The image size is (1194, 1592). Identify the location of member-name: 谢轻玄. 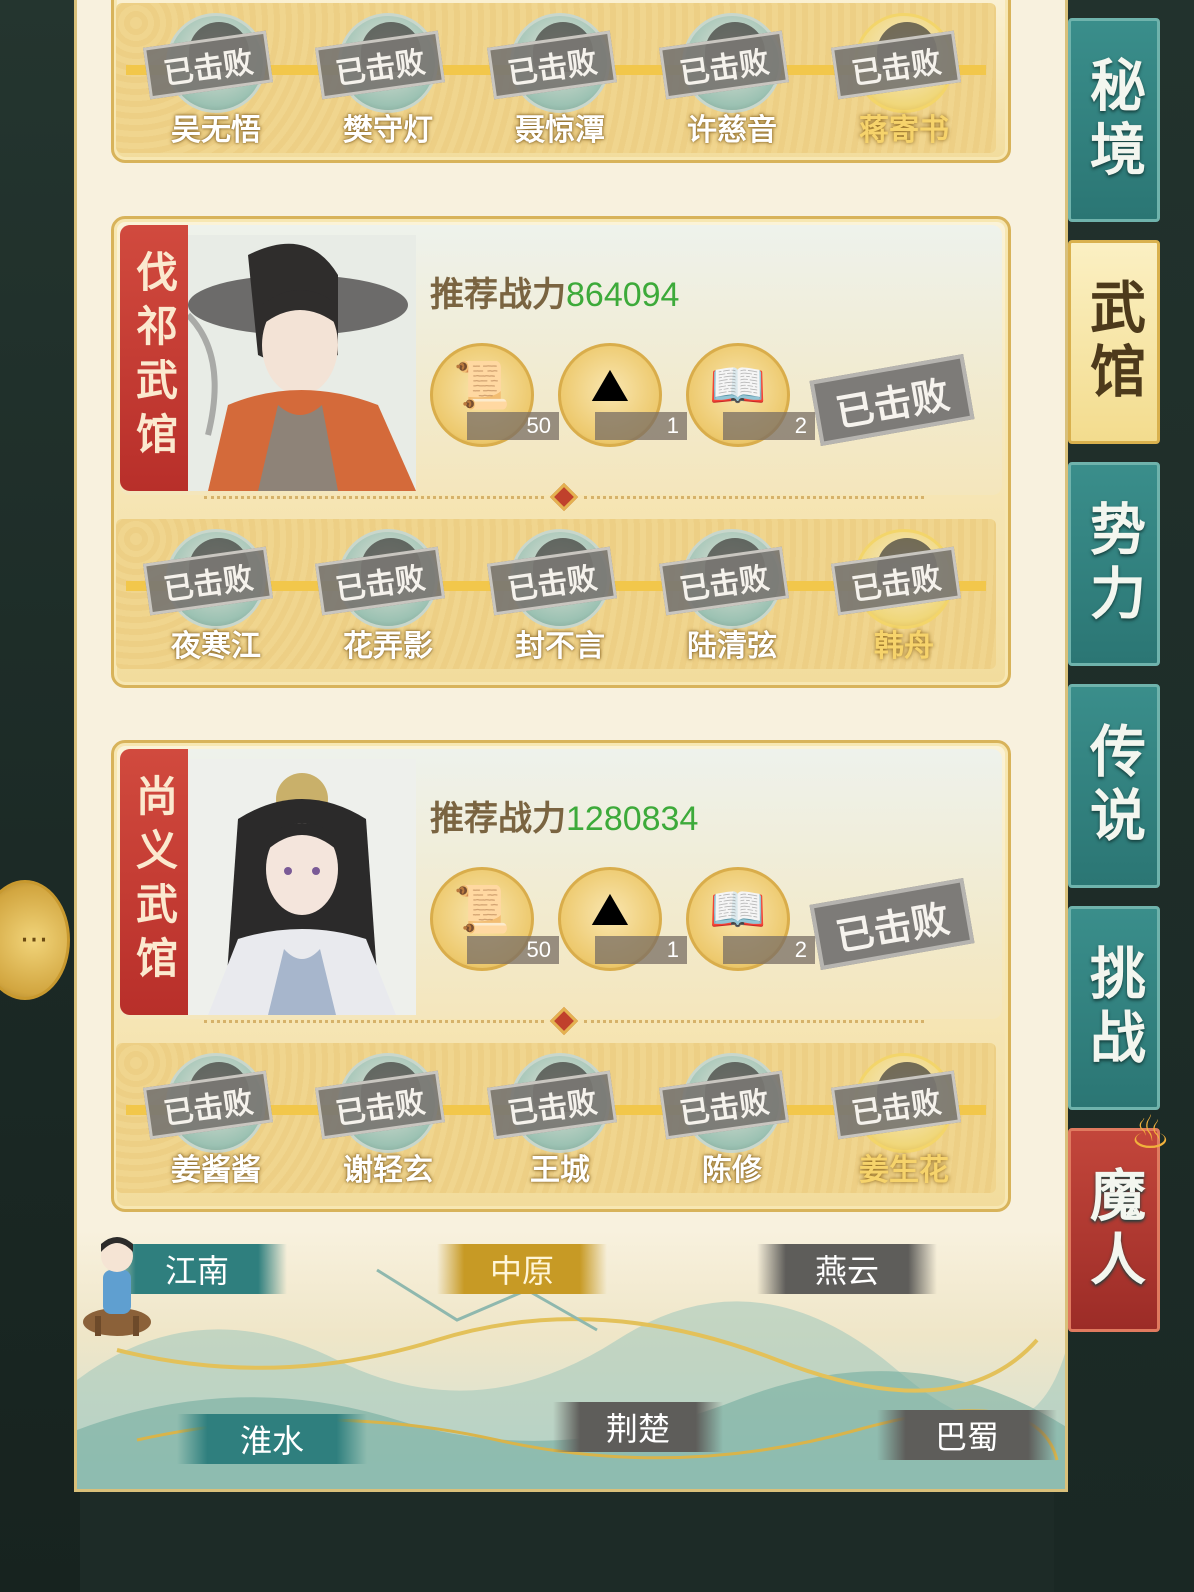
(388, 1170).